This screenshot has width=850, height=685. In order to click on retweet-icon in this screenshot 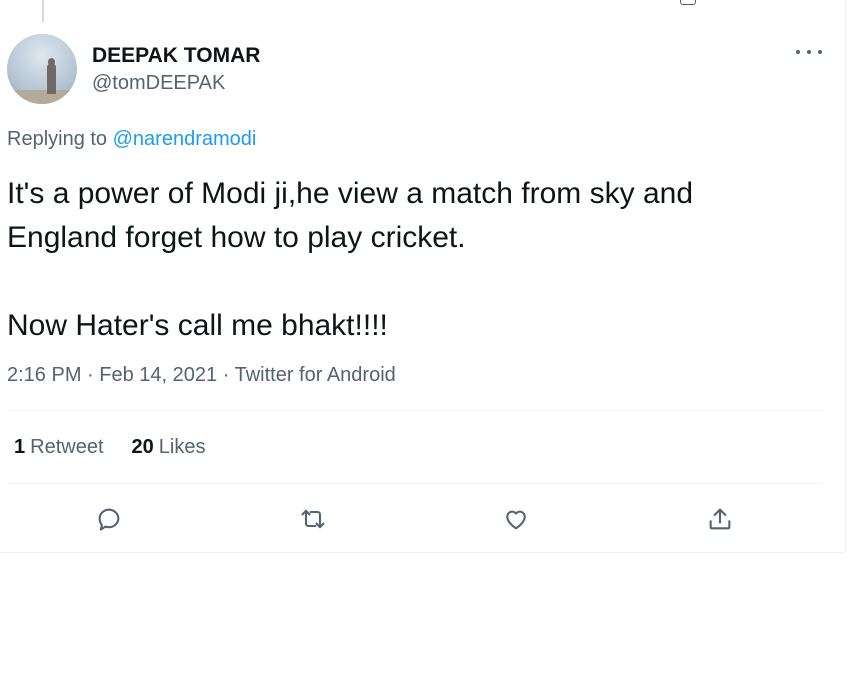, I will do `click(313, 519)`.